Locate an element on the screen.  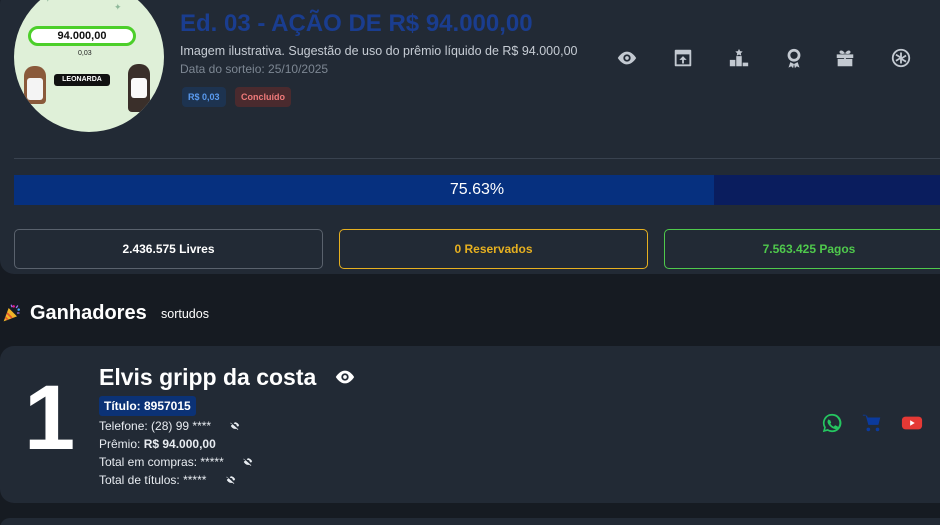
thumbnail-logo: LEONARDA is located at coordinates (82, 80).